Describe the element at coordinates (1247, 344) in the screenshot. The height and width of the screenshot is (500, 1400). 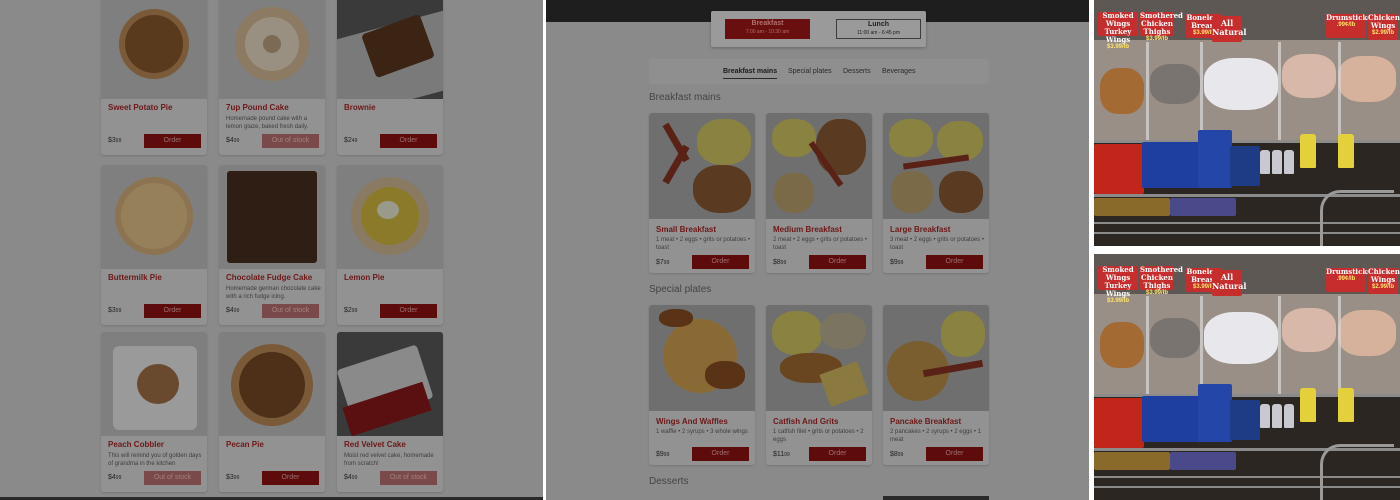
I see `hot-food-case` at that location.